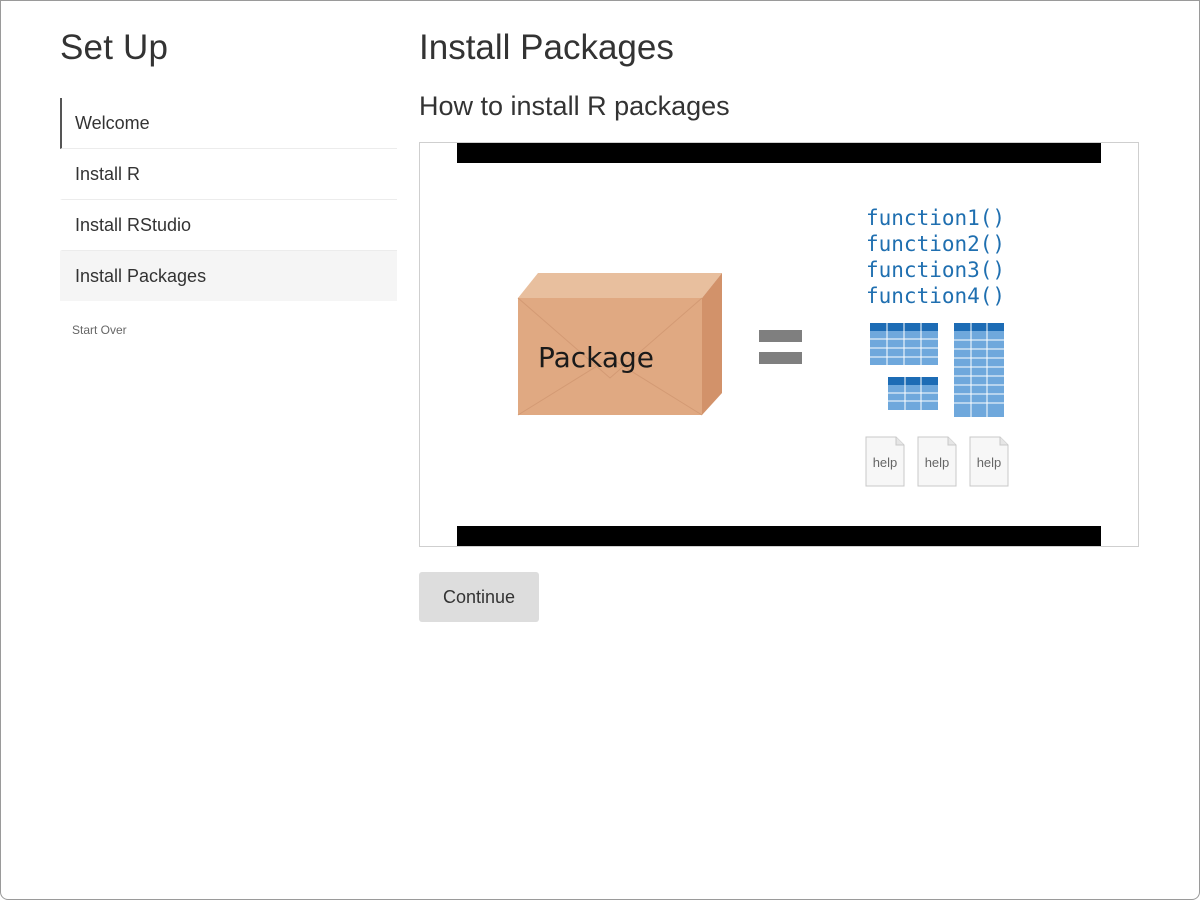 Image resolution: width=1200 pixels, height=900 pixels. I want to click on equals-icon, so click(780, 347).